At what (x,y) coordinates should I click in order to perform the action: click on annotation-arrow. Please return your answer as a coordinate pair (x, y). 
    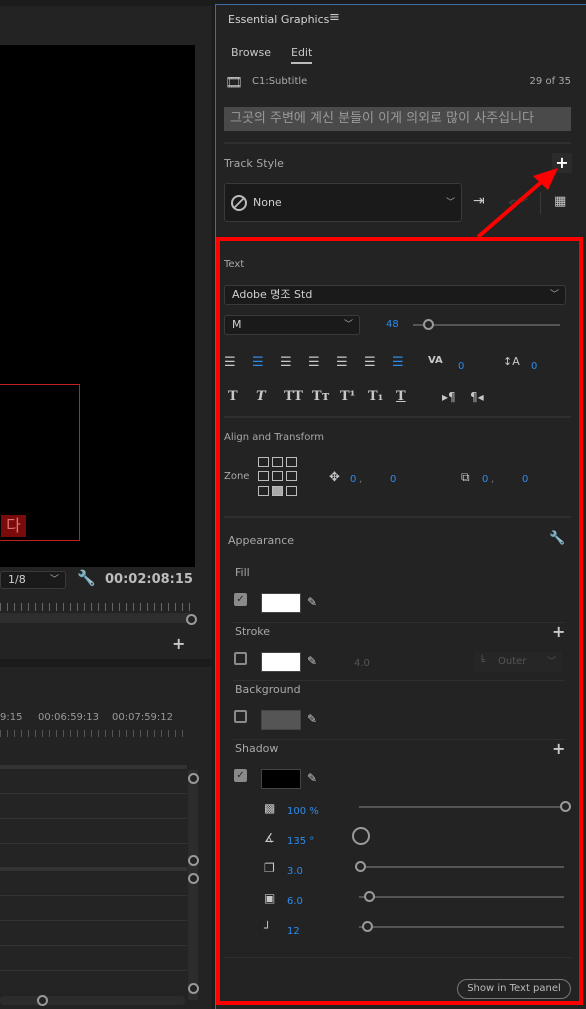
    Looking at the image, I should click on (517, 203).